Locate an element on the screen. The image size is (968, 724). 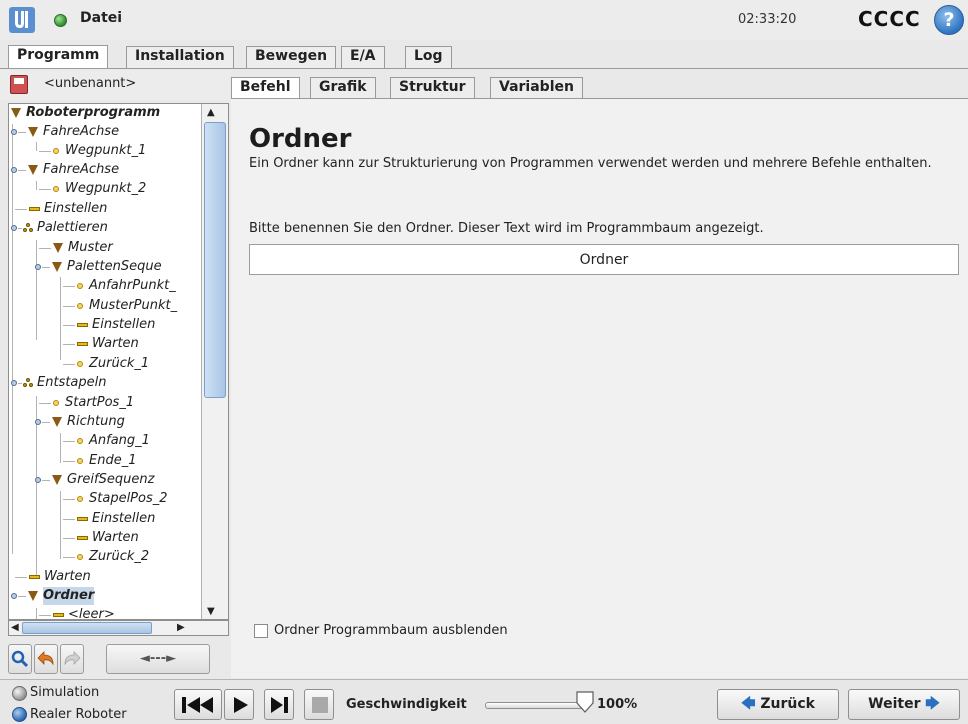
tree-node: <leer> is located at coordinates (77, 612).